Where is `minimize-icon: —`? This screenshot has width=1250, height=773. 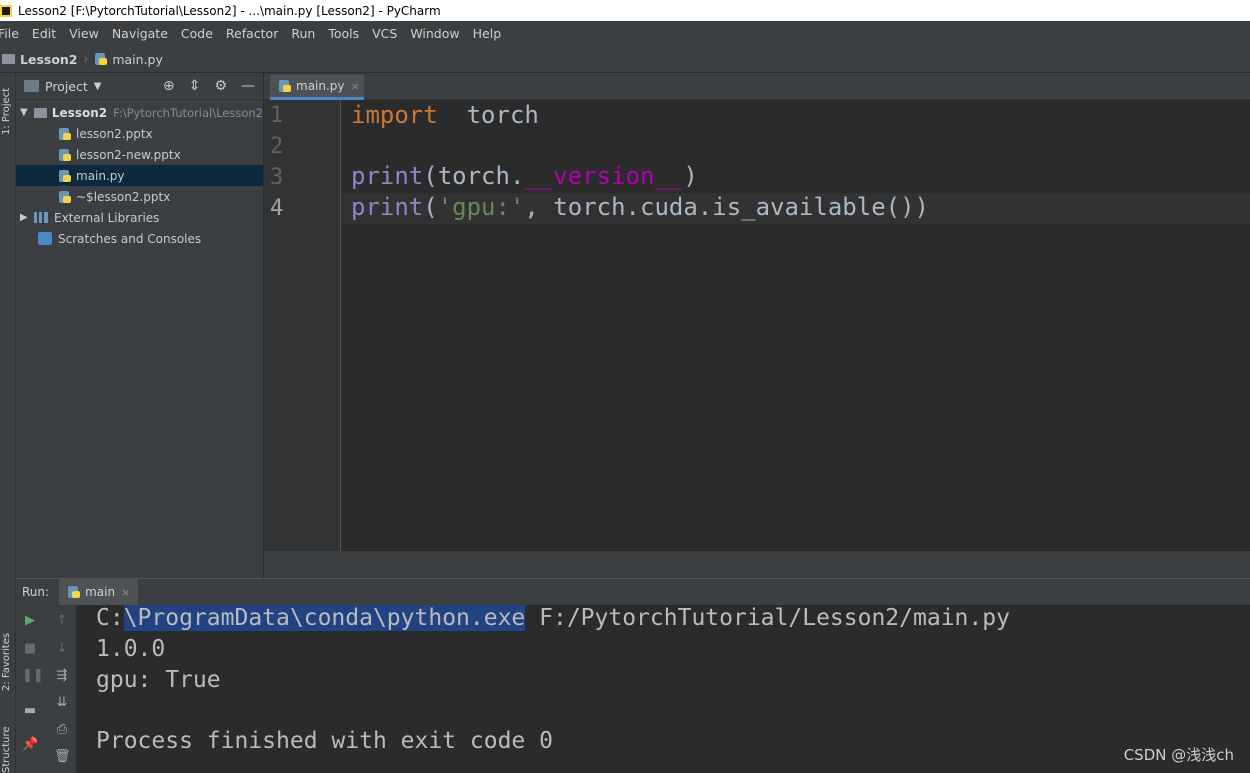 minimize-icon: — is located at coordinates (248, 86).